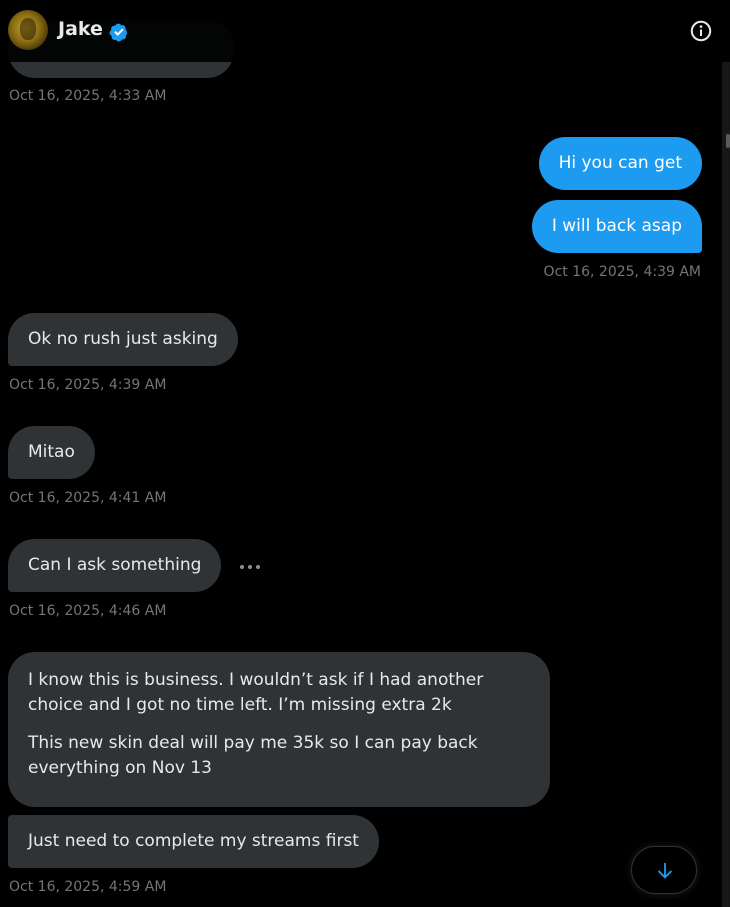  I want to click on info-icon, so click(701, 31).